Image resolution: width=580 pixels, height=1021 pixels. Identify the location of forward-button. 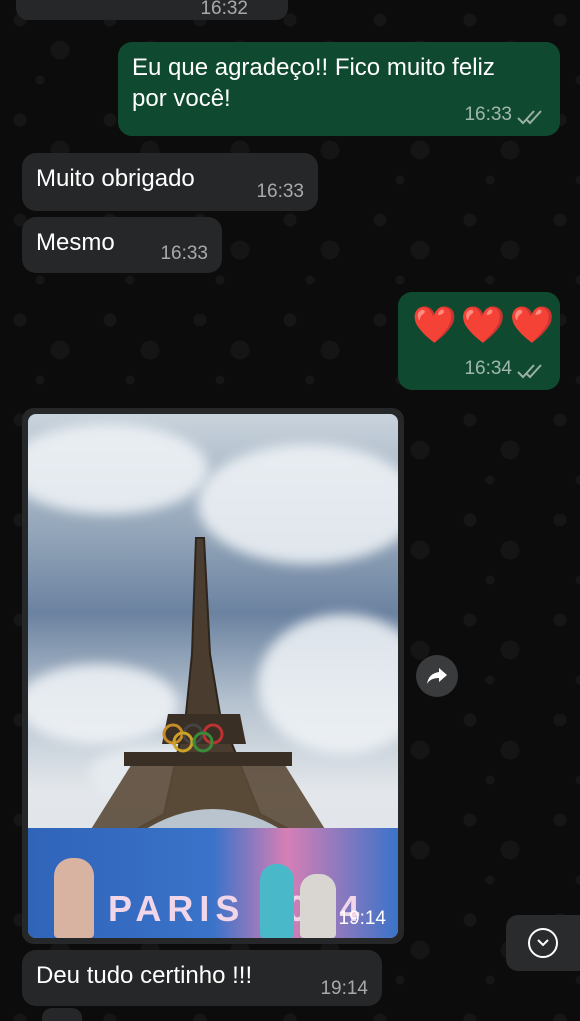
(437, 676).